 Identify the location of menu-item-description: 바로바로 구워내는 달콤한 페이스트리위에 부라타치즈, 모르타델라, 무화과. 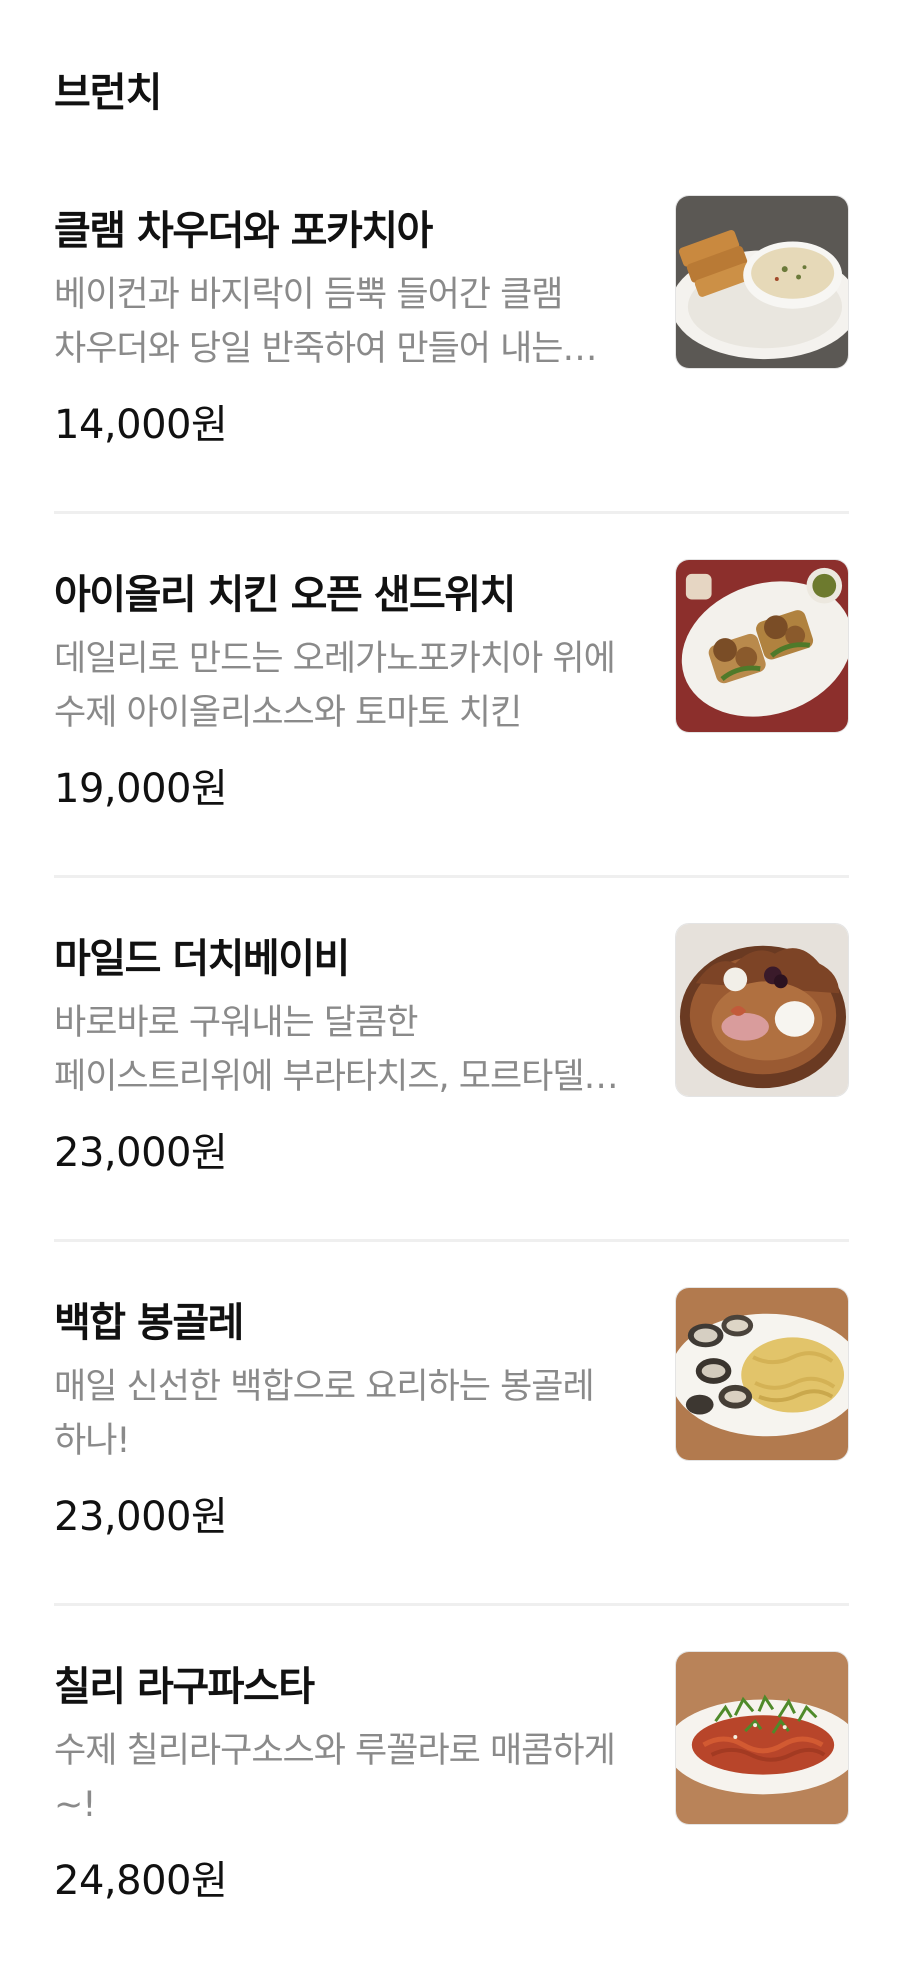
(340, 1050).